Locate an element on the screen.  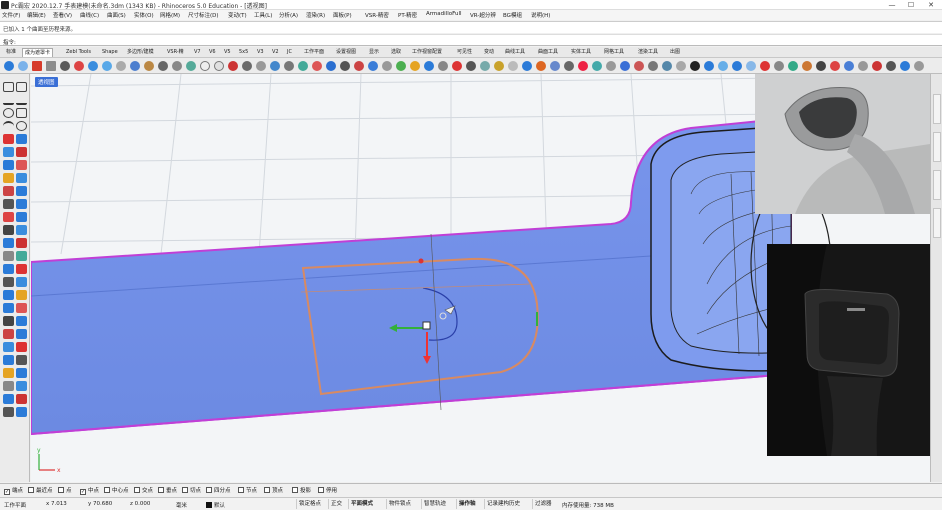
rotate-tool-icon is located at coordinates (8, 269).